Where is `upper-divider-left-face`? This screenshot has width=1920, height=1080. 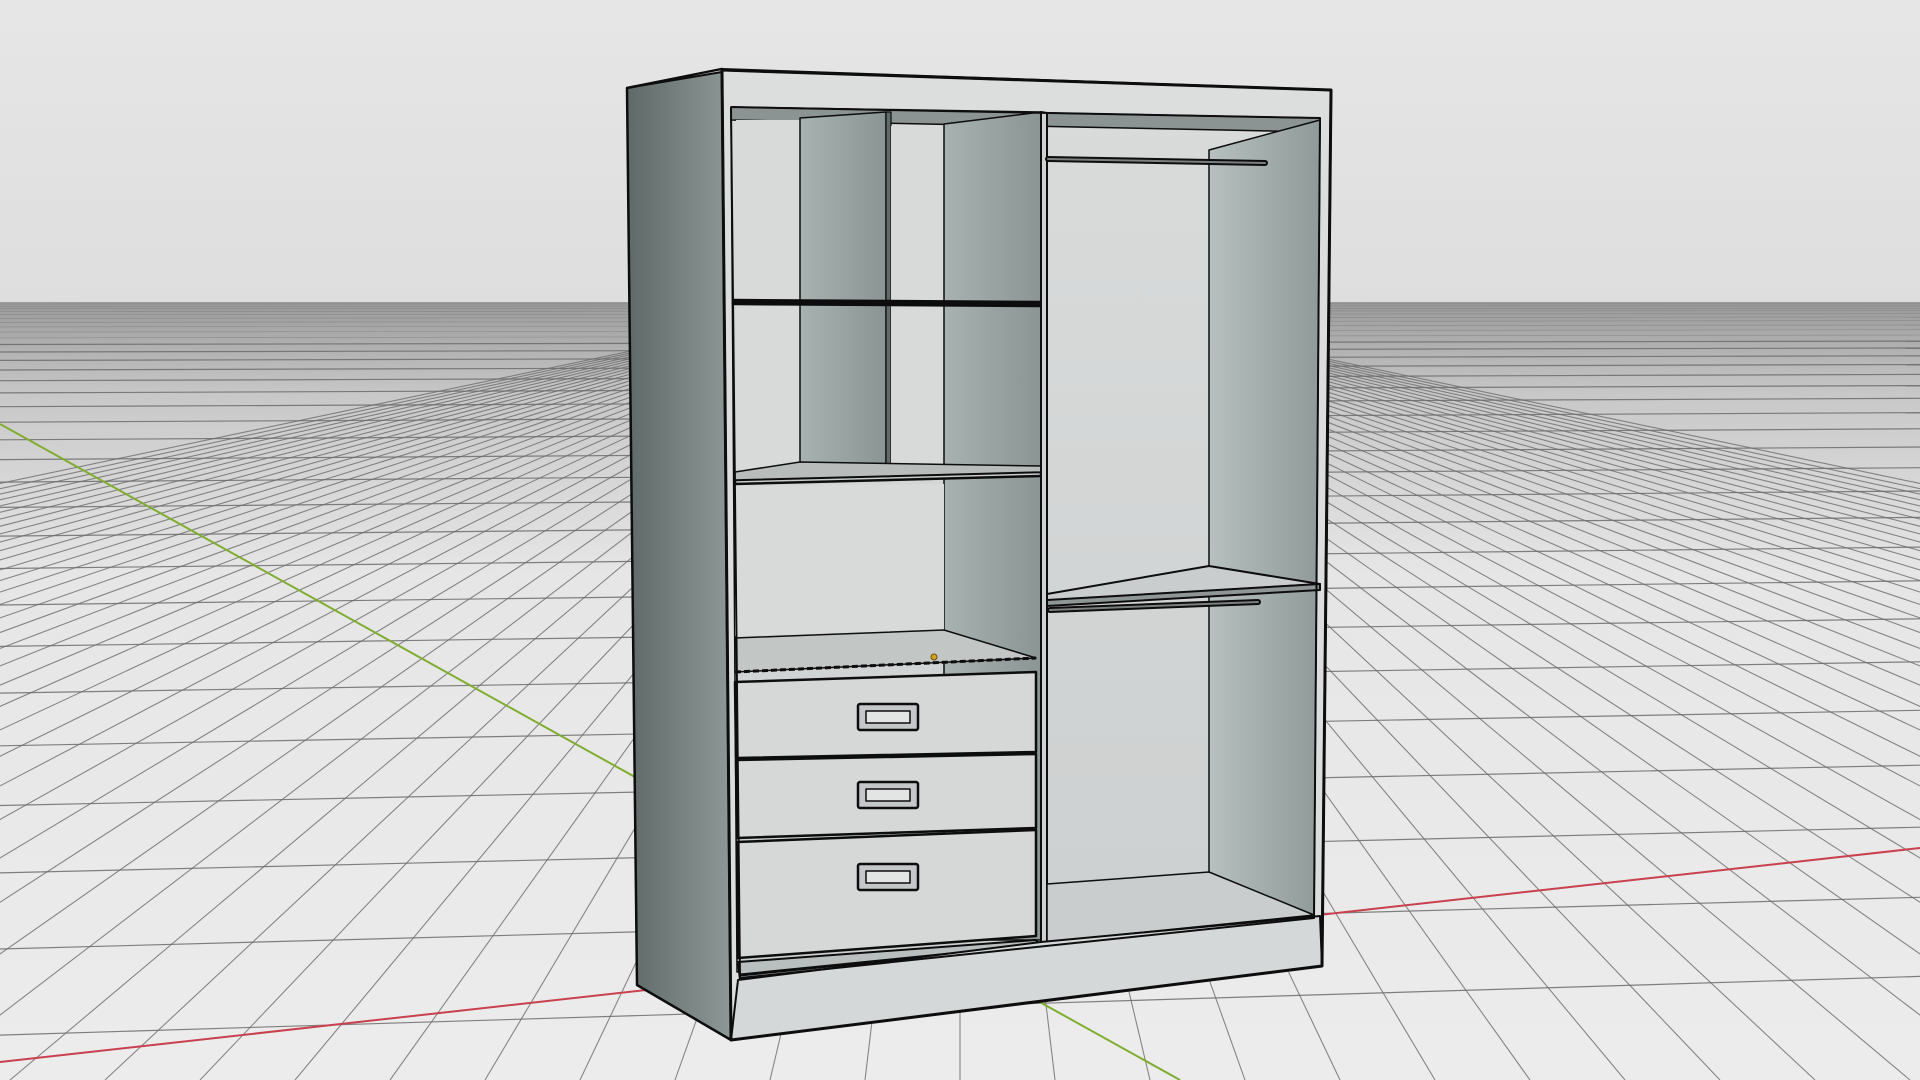
upper-divider-left-face is located at coordinates (843, 293).